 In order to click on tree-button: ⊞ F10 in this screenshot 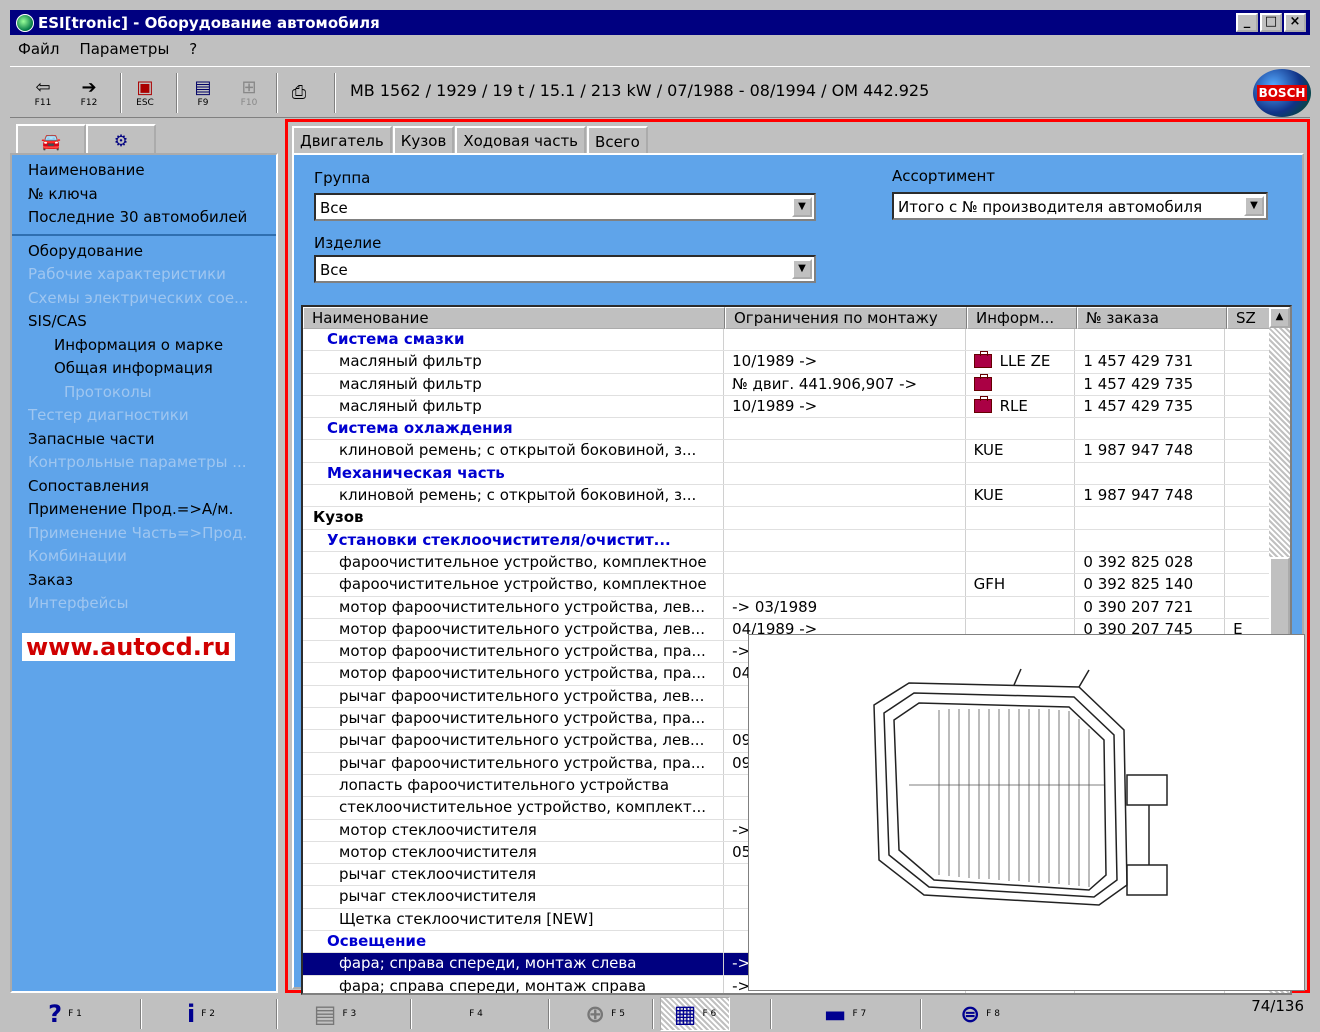, I will do `click(249, 93)`.